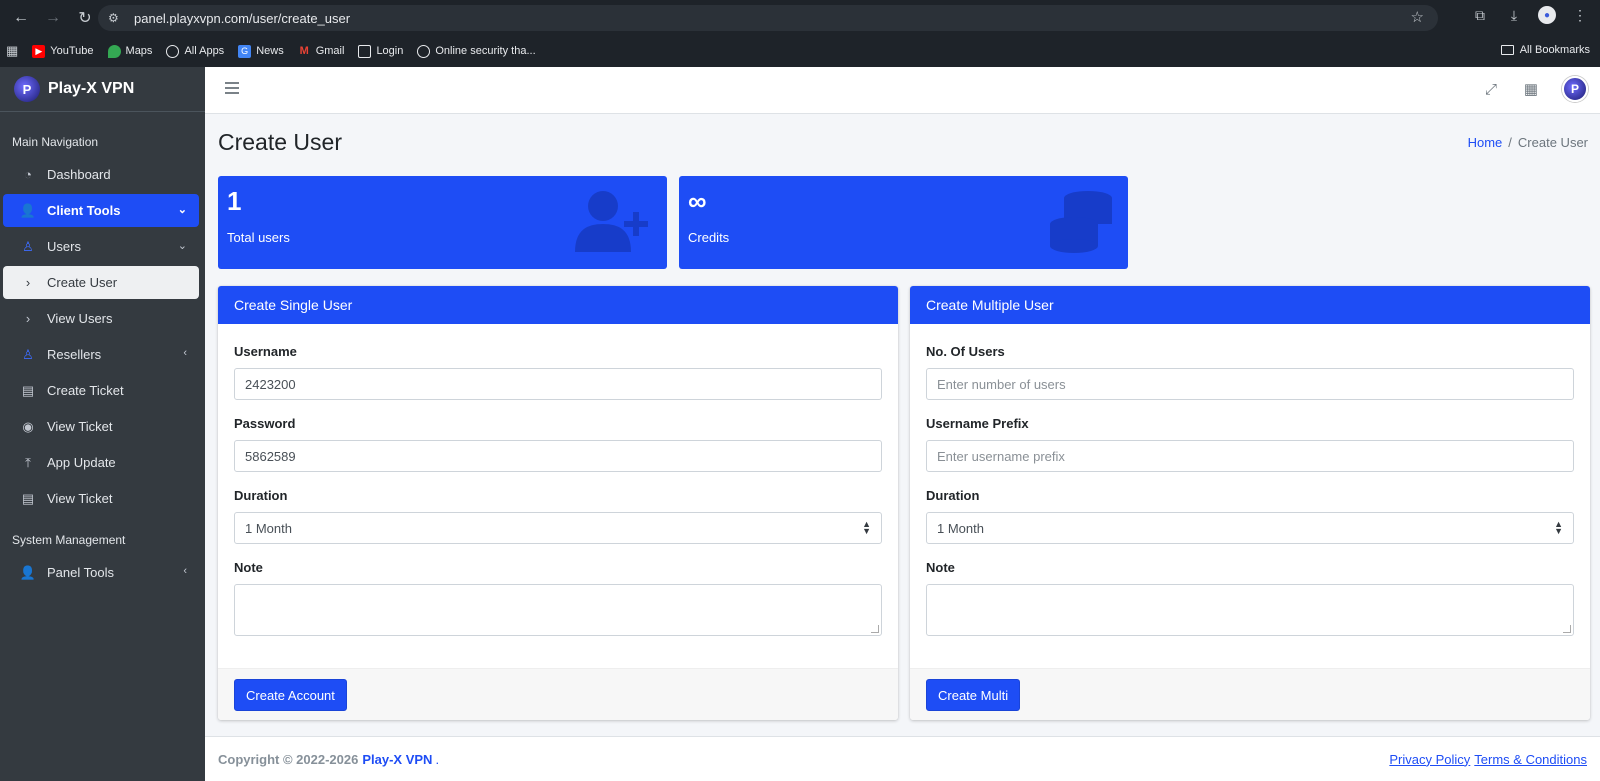 Image resolution: width=1600 pixels, height=781 pixels. Describe the element at coordinates (101, 210) in the screenshot. I see `sidebar-item-client-tools: 👤 Client Tools ⌄` at that location.